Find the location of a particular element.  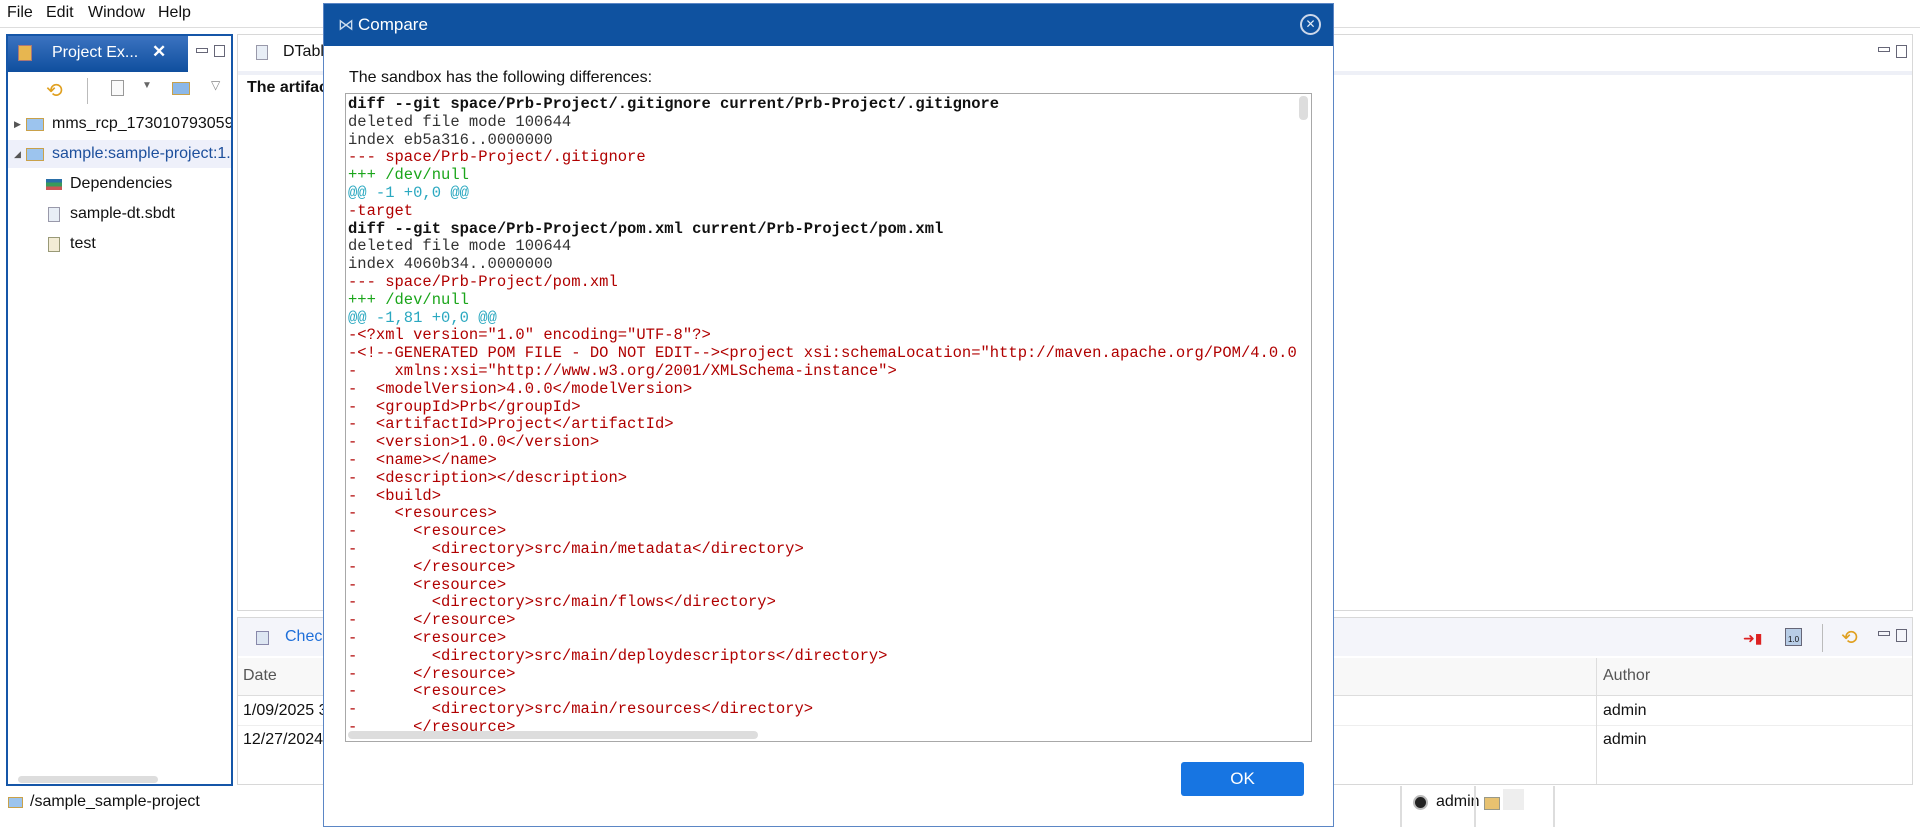

tree-item-sample-dt: sample-dt.sbdt is located at coordinates (119, 214).